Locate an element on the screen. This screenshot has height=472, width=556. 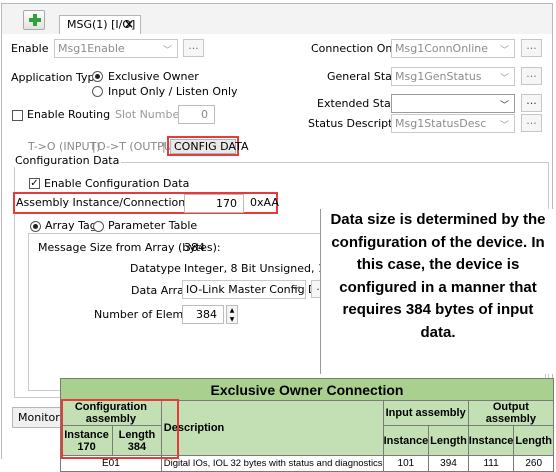
monitor-label: Monitor is located at coordinates (39, 417).